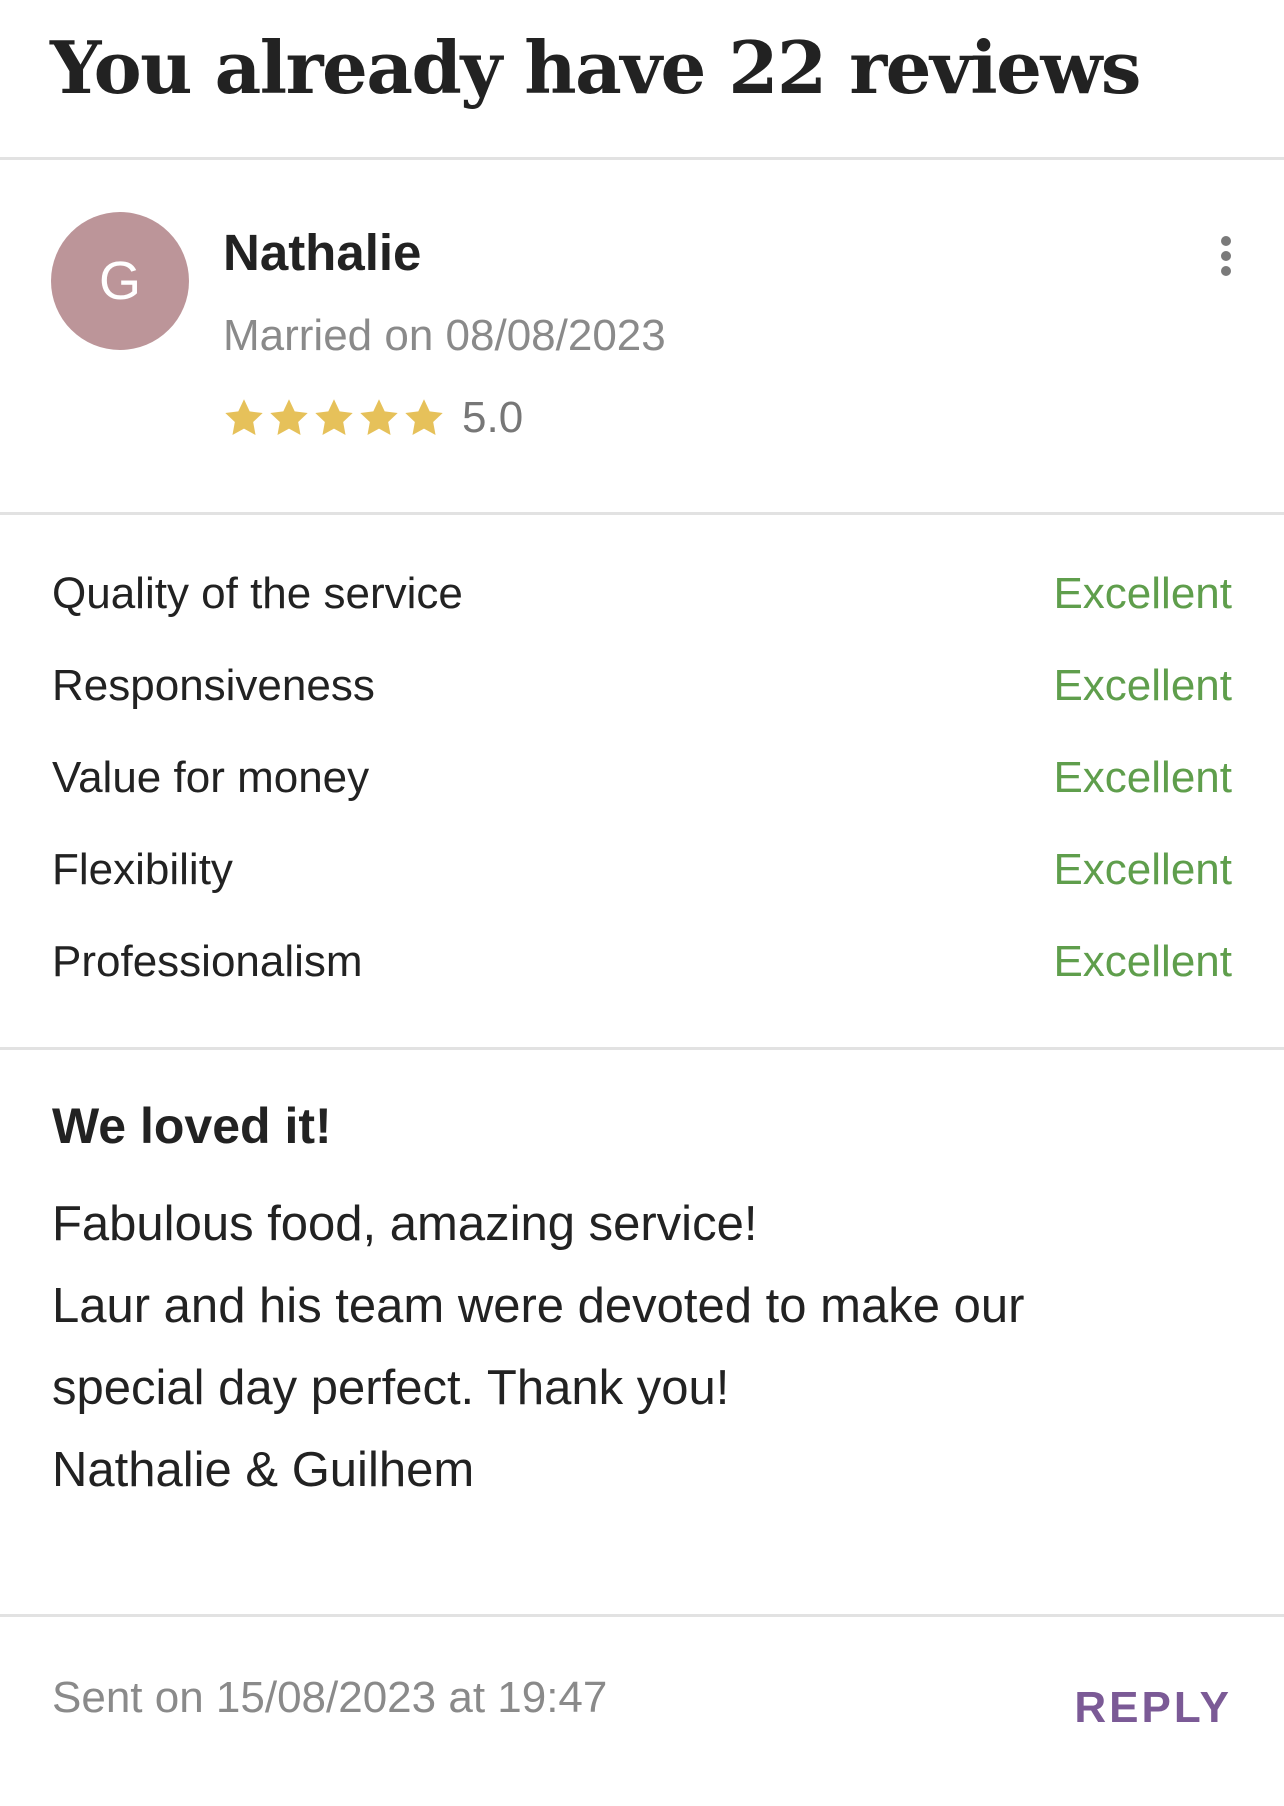 Image resolution: width=1284 pixels, height=1806 pixels. What do you see at coordinates (330, 1697) in the screenshot?
I see `sent-timestamp: Sent on 15/08/2023 at 19:47` at bounding box center [330, 1697].